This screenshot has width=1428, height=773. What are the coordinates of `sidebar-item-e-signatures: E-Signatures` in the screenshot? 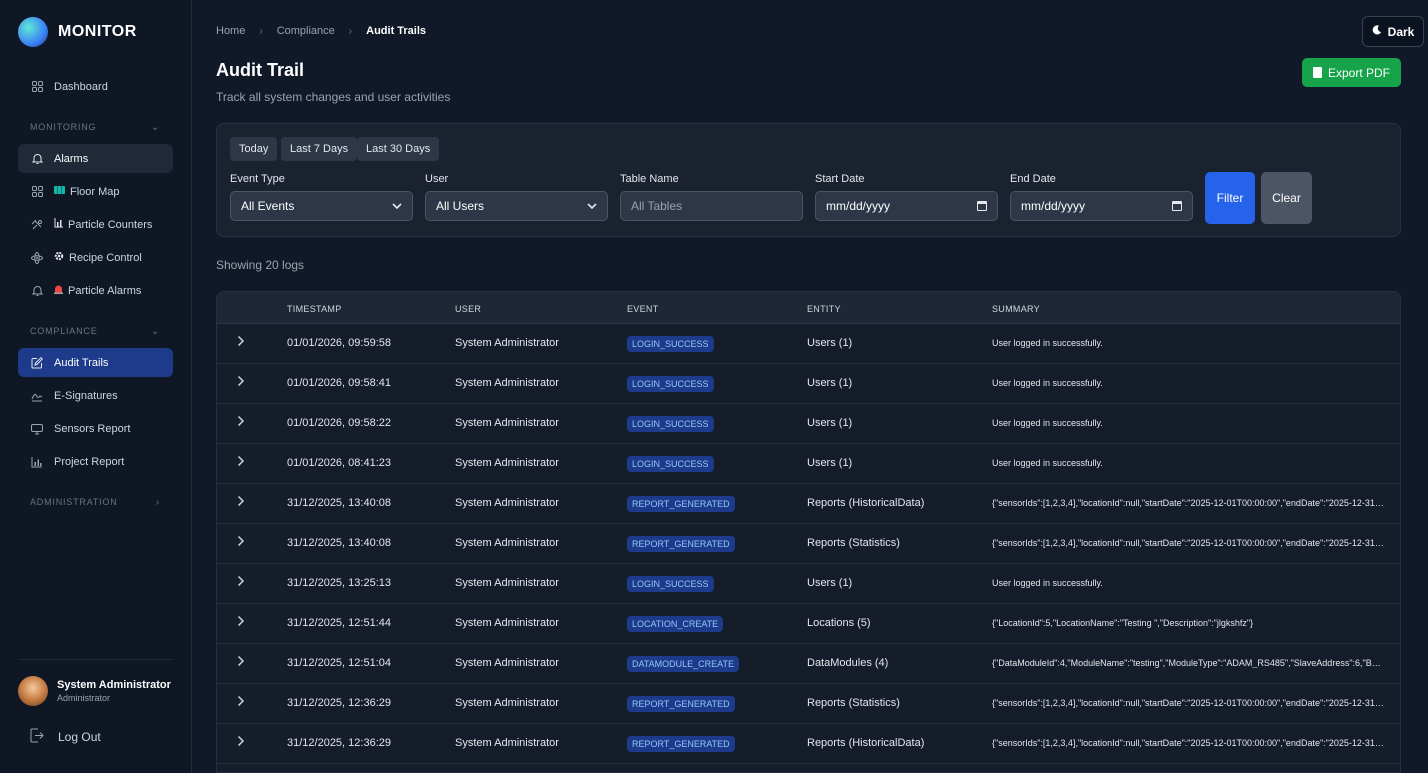 It's located at (95, 395).